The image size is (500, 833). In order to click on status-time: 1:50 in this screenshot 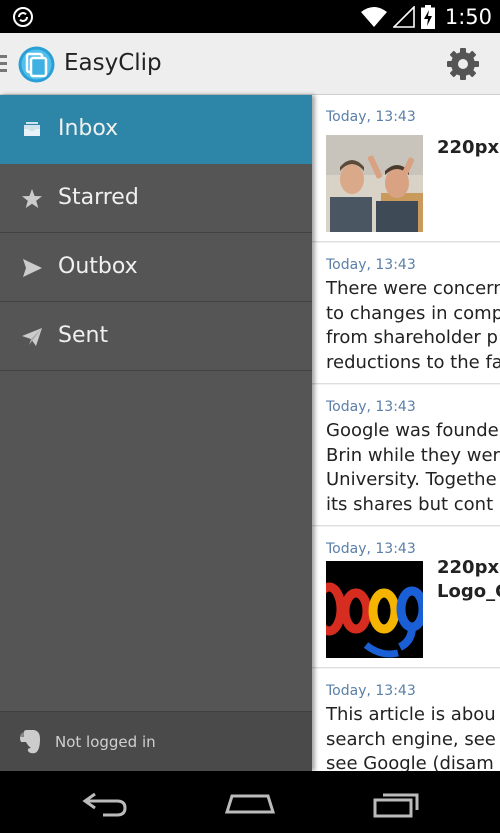, I will do `click(468, 16)`.